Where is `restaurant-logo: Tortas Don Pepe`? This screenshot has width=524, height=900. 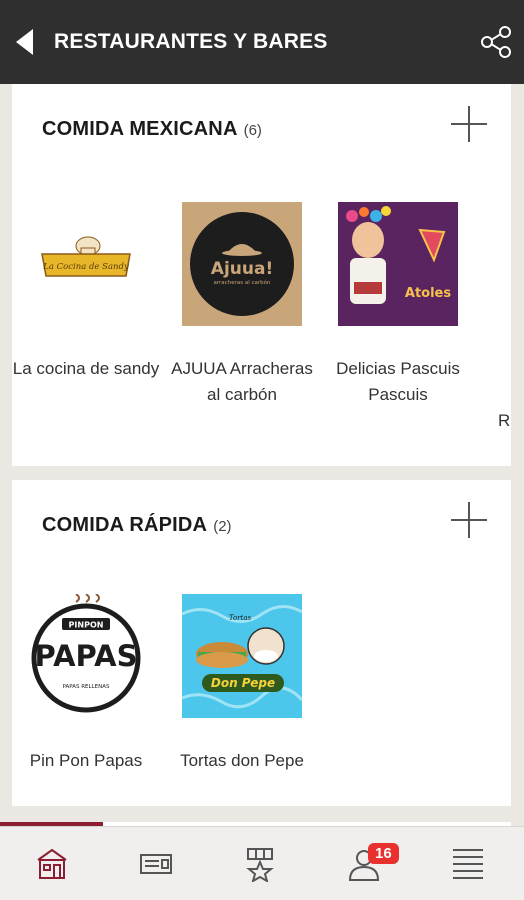 restaurant-logo: Tortas Don Pepe is located at coordinates (242, 656).